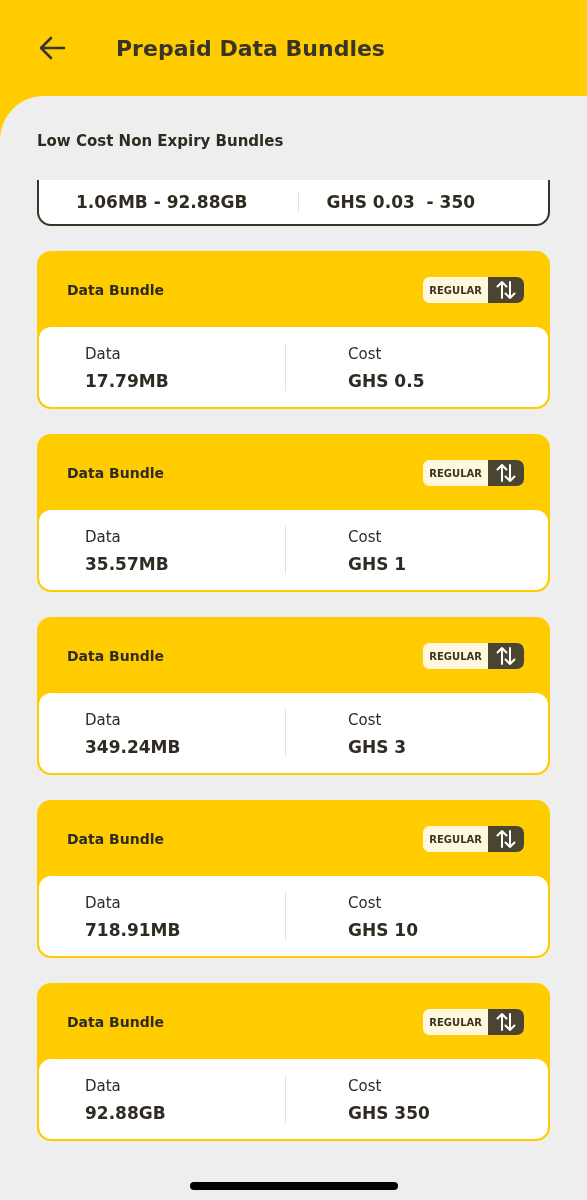 Image resolution: width=587 pixels, height=1200 pixels. I want to click on back-arrow-icon, so click(52, 48).